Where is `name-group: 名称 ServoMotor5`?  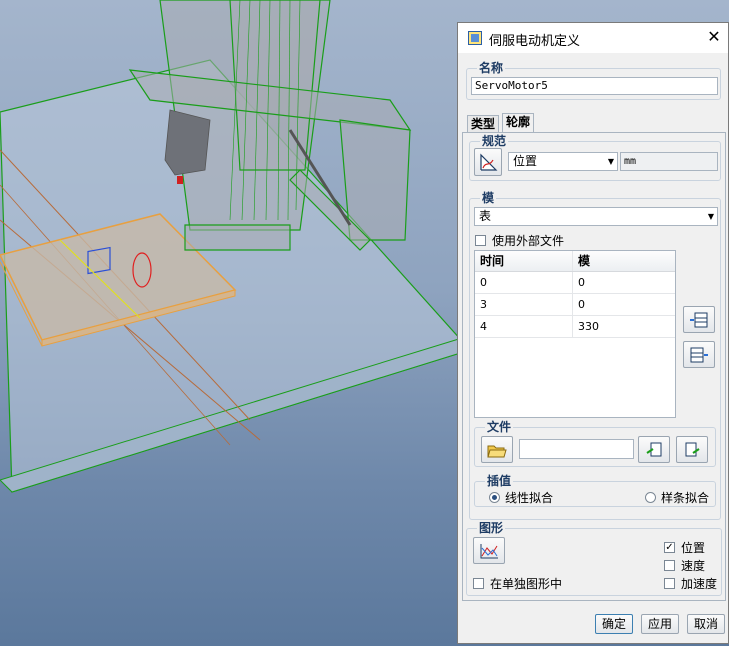 name-group: 名称 ServoMotor5 is located at coordinates (593, 80).